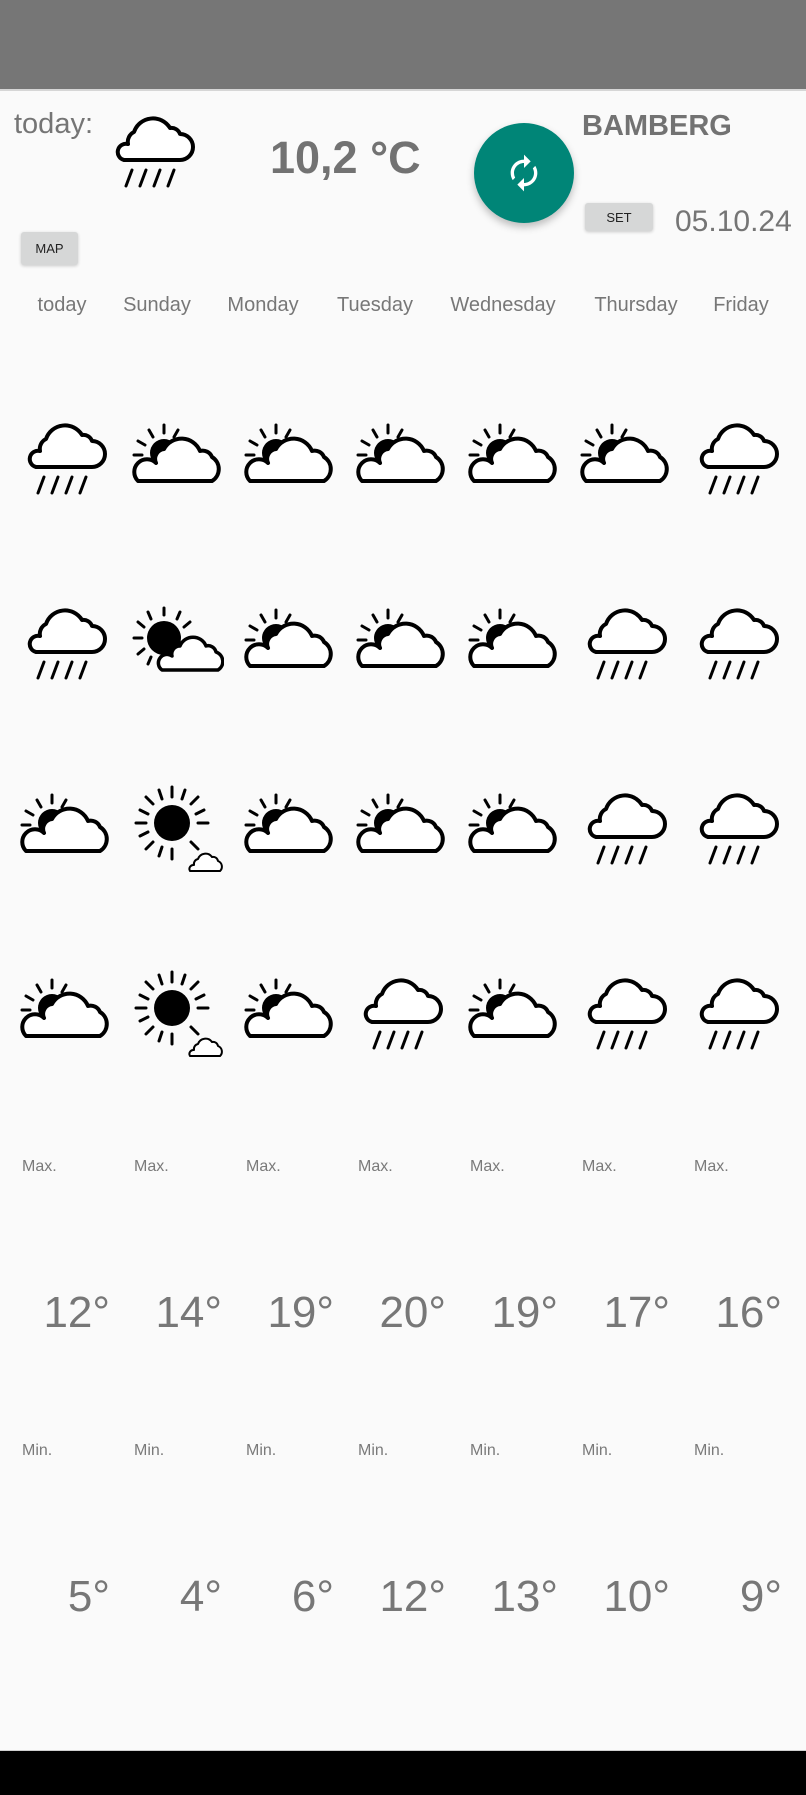 This screenshot has height=1795, width=806. I want to click on min-temperature: 4°, so click(200, 1596).